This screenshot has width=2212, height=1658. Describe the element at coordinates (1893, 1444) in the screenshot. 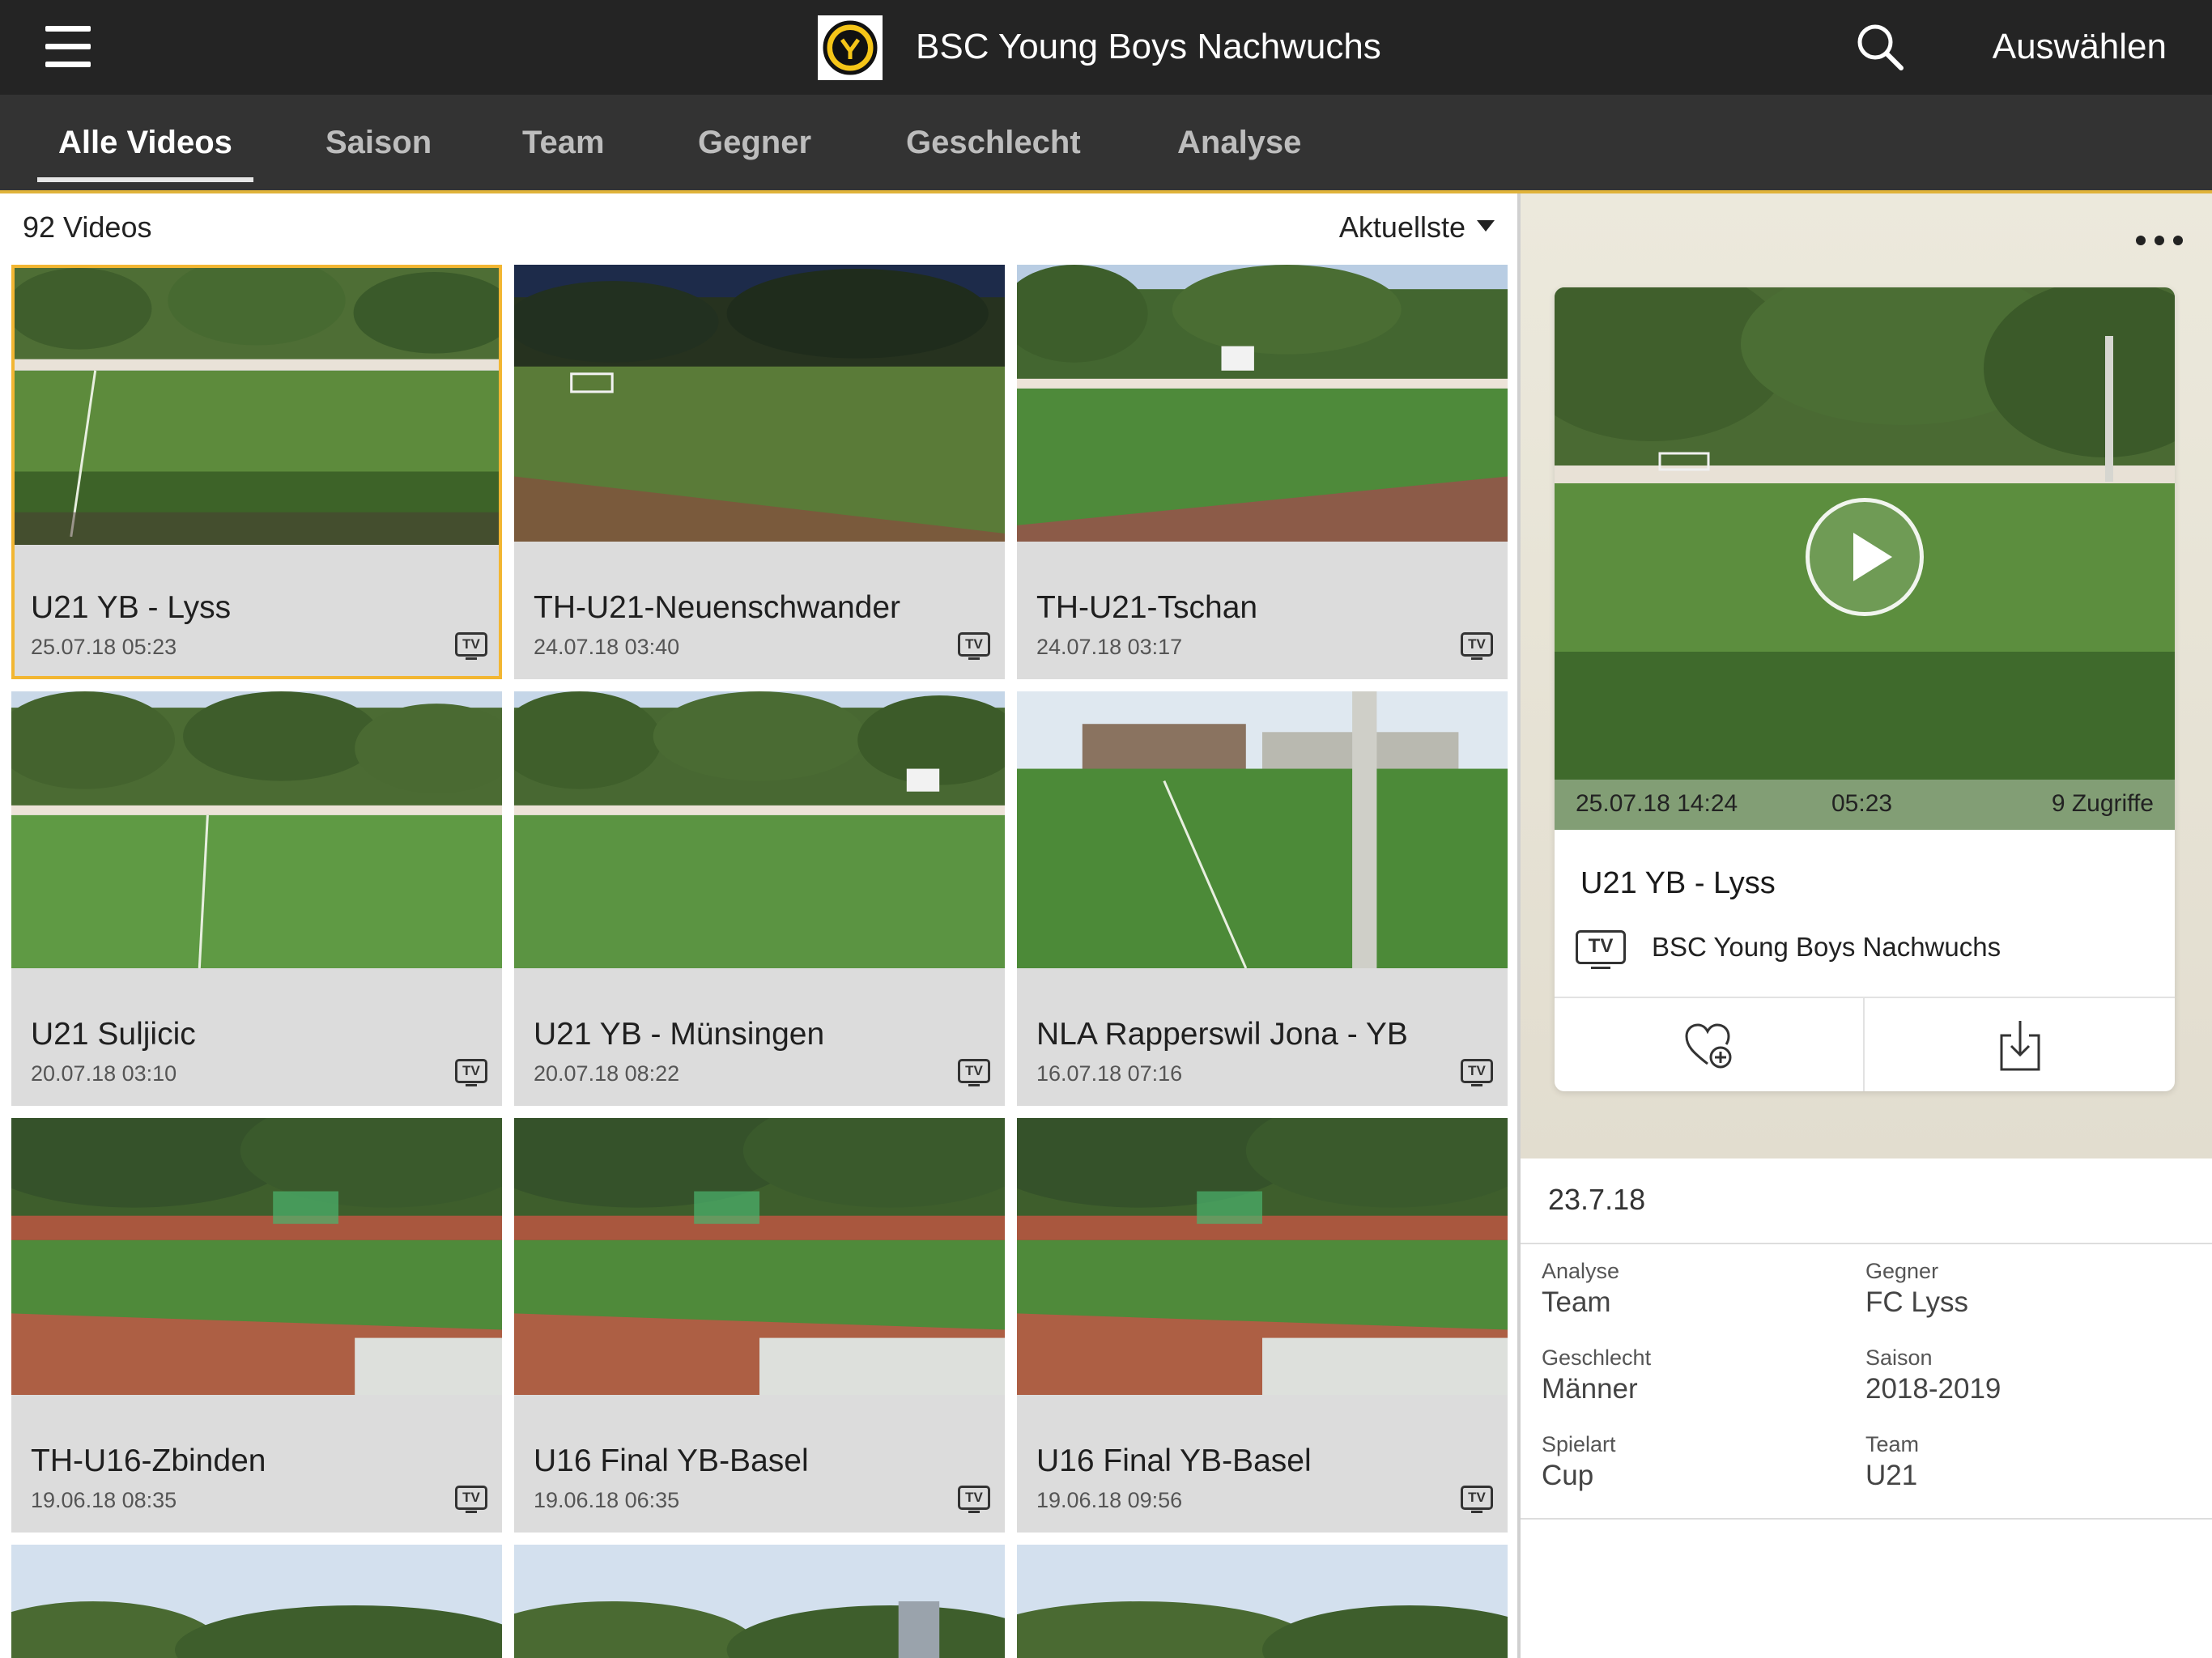

I see `info-label-team: Team` at that location.